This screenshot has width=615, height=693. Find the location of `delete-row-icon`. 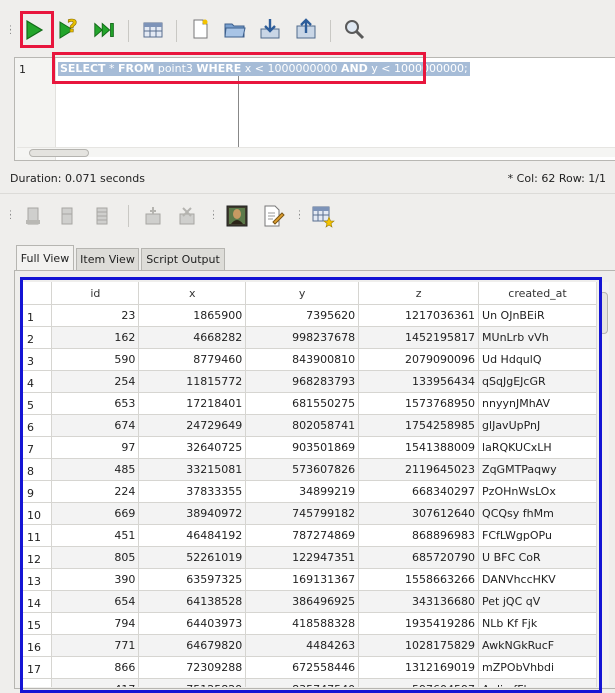

delete-row-icon is located at coordinates (187, 216).